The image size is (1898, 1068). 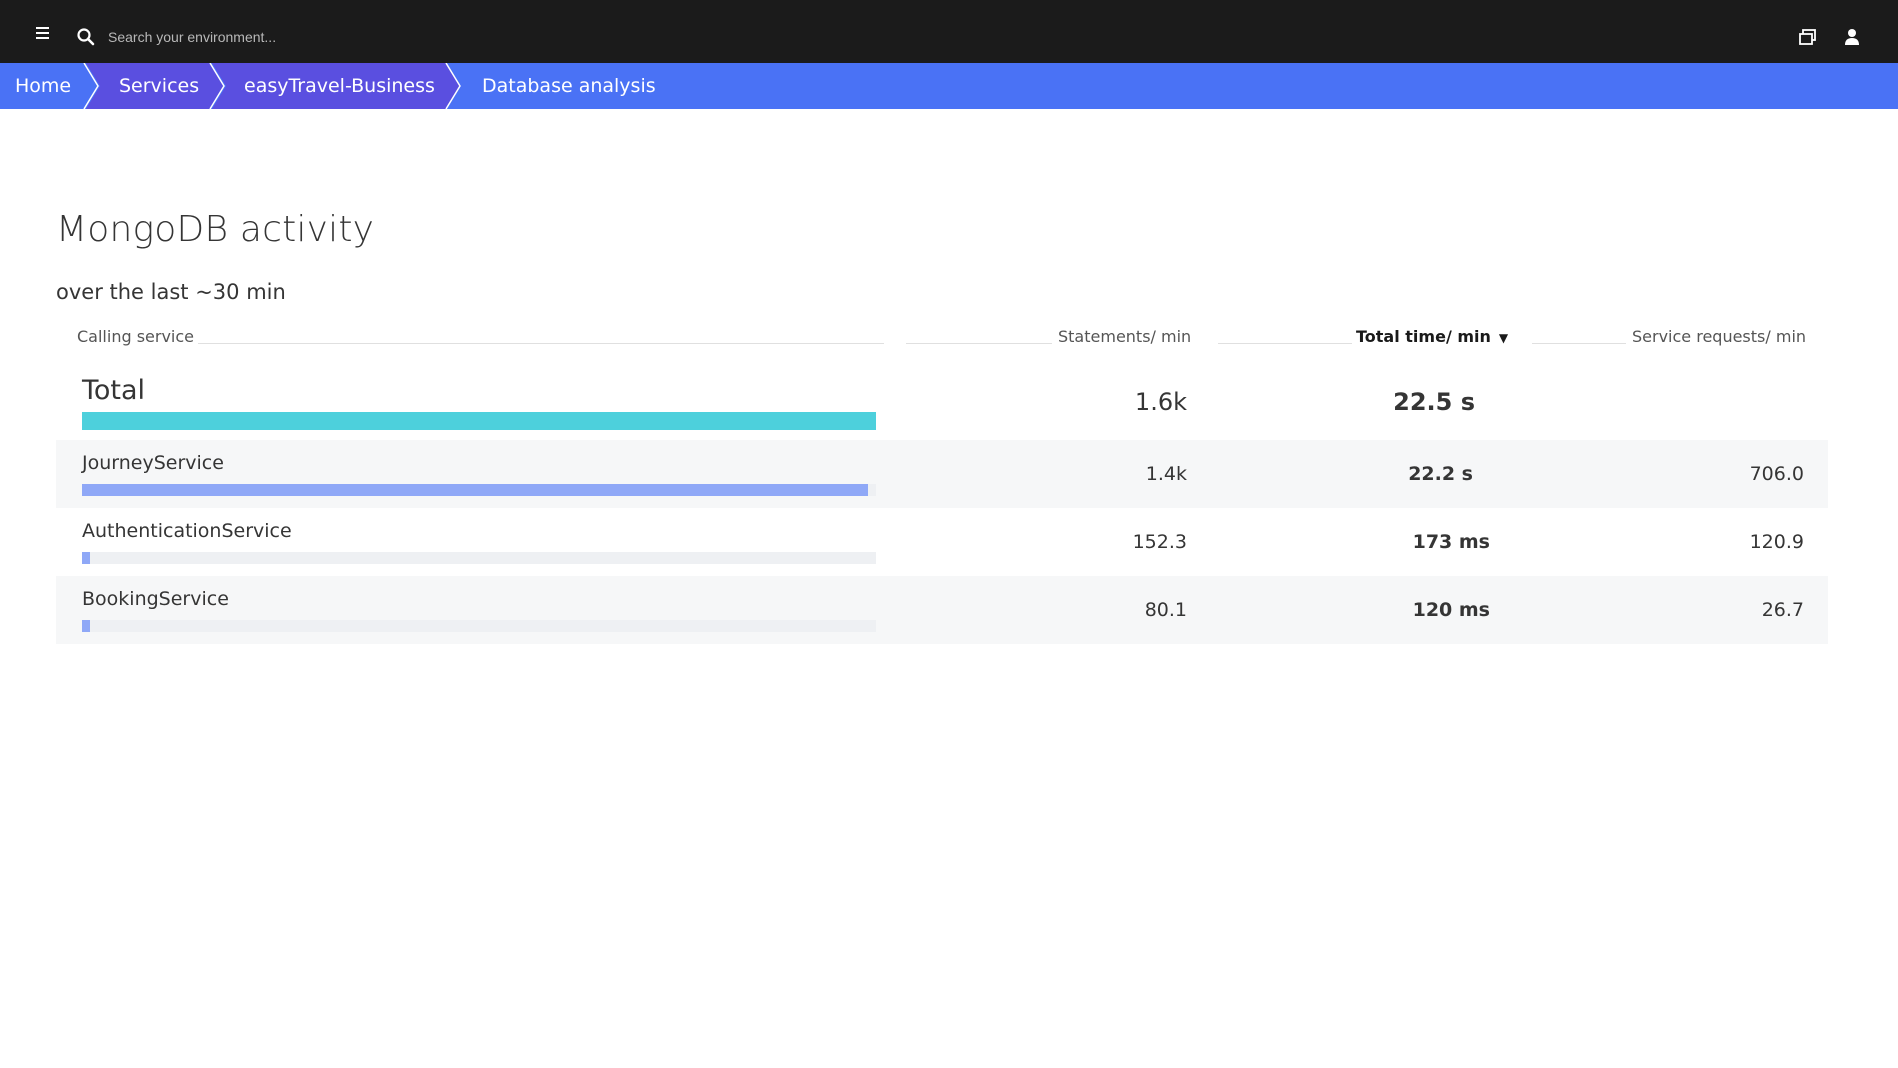 I want to click on column-header-total-time: Total time/ min ▼, so click(x=1432, y=336).